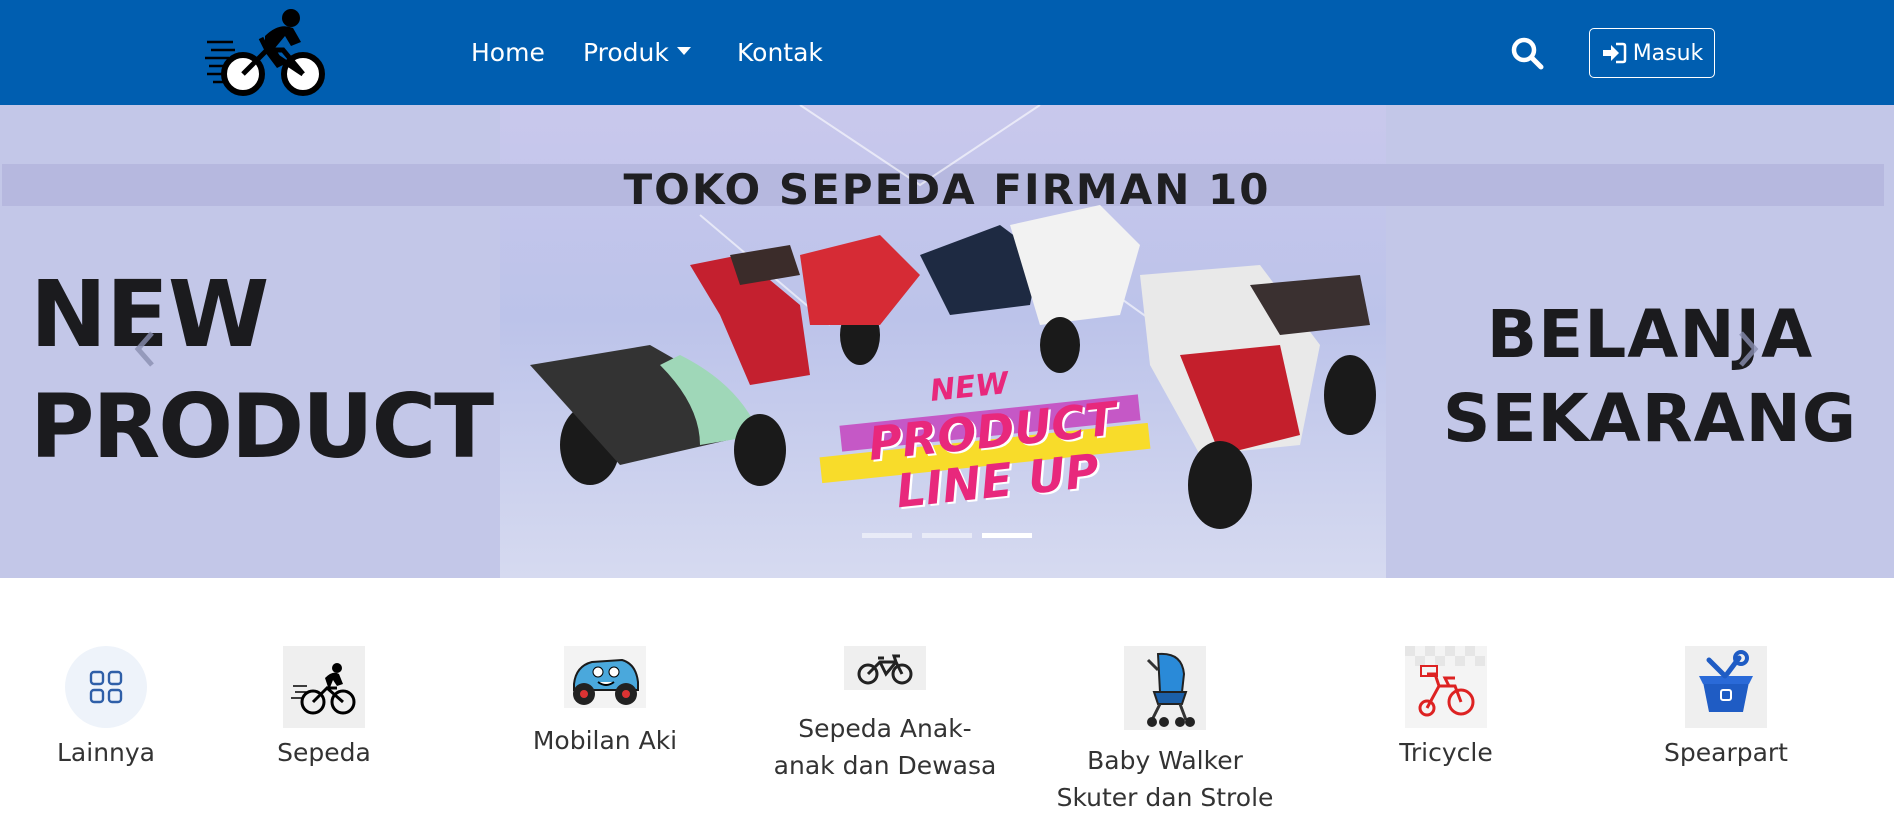  I want to click on category-label: Lainnya, so click(106, 752).